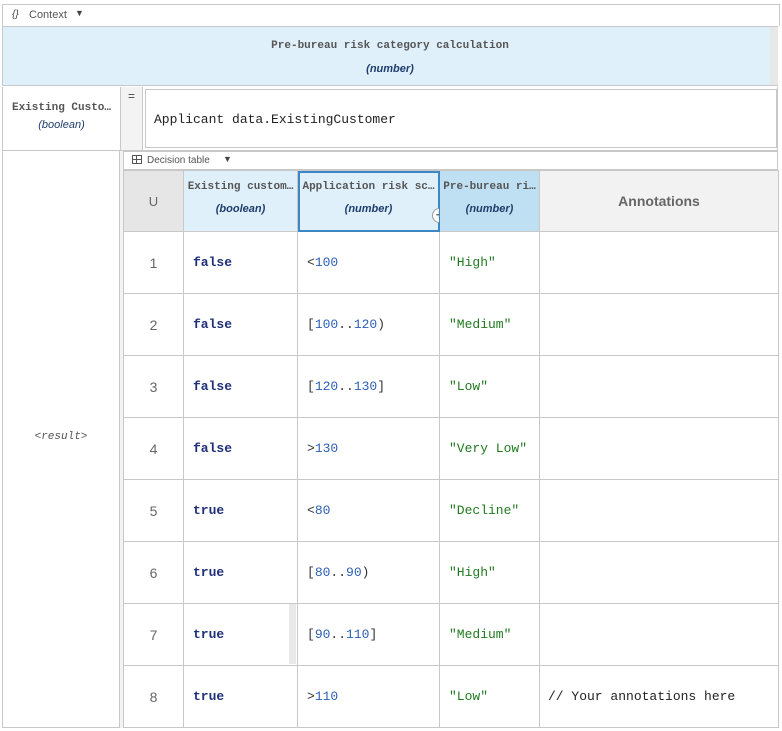 The image size is (782, 731). I want to click on row-number: 6, so click(153, 572).